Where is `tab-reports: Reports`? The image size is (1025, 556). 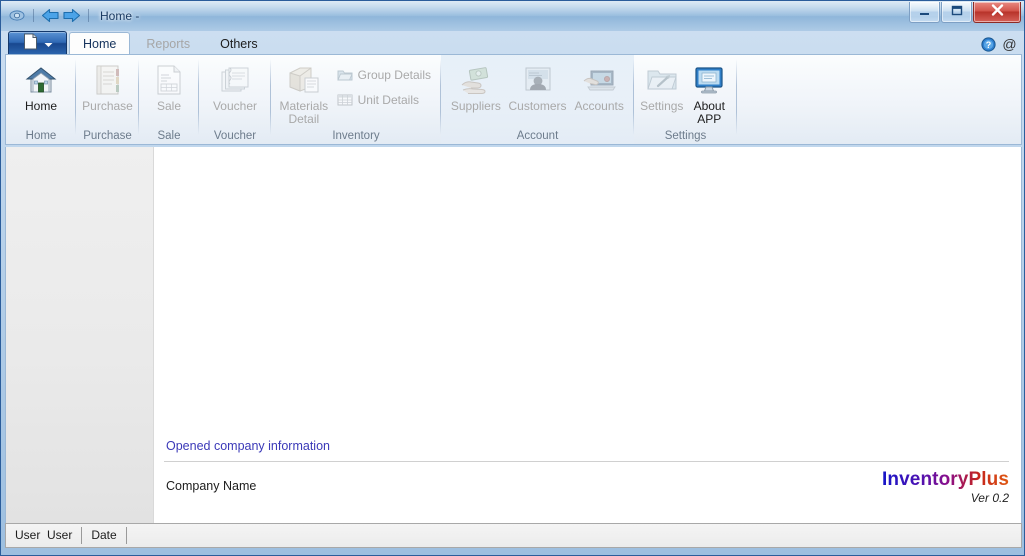
tab-reports: Reports is located at coordinates (168, 43).